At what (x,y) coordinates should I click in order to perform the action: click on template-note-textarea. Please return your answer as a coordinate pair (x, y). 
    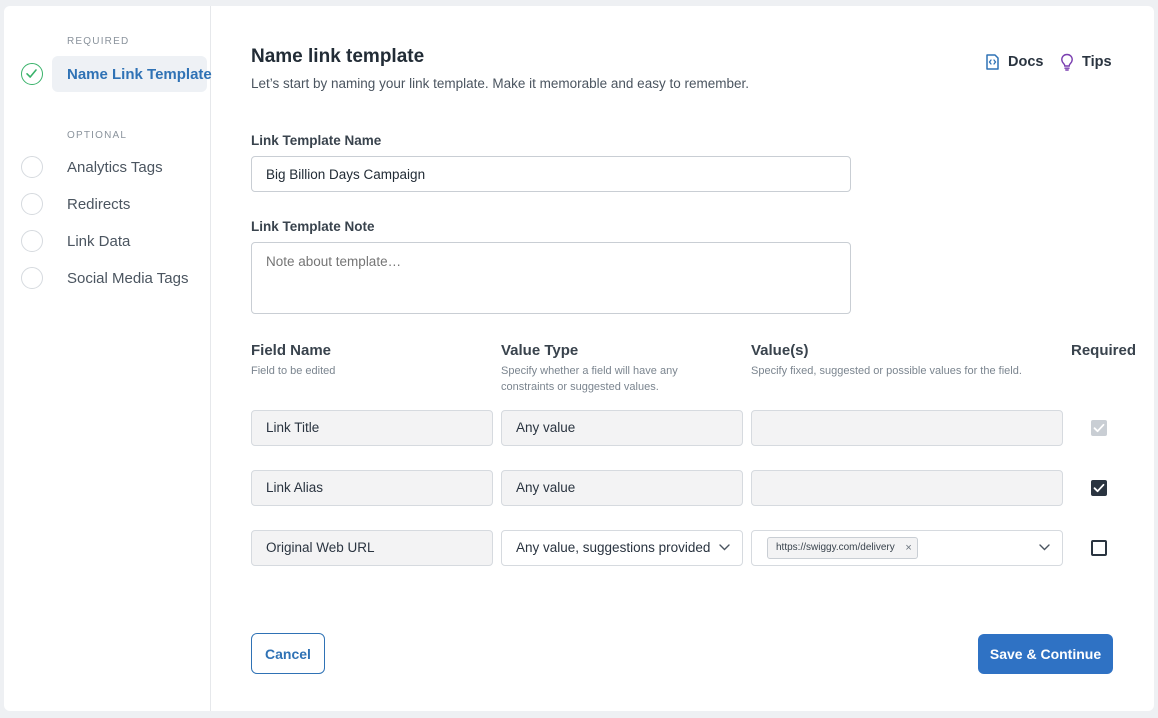
    Looking at the image, I should click on (551, 278).